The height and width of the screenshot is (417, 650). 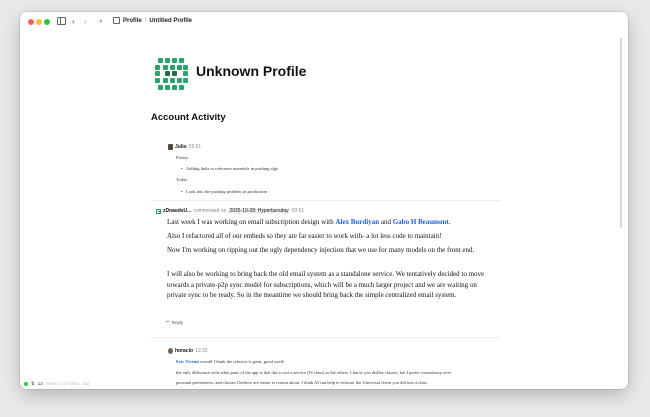 I want to click on reply-icon: ↩, so click(x=168, y=321).